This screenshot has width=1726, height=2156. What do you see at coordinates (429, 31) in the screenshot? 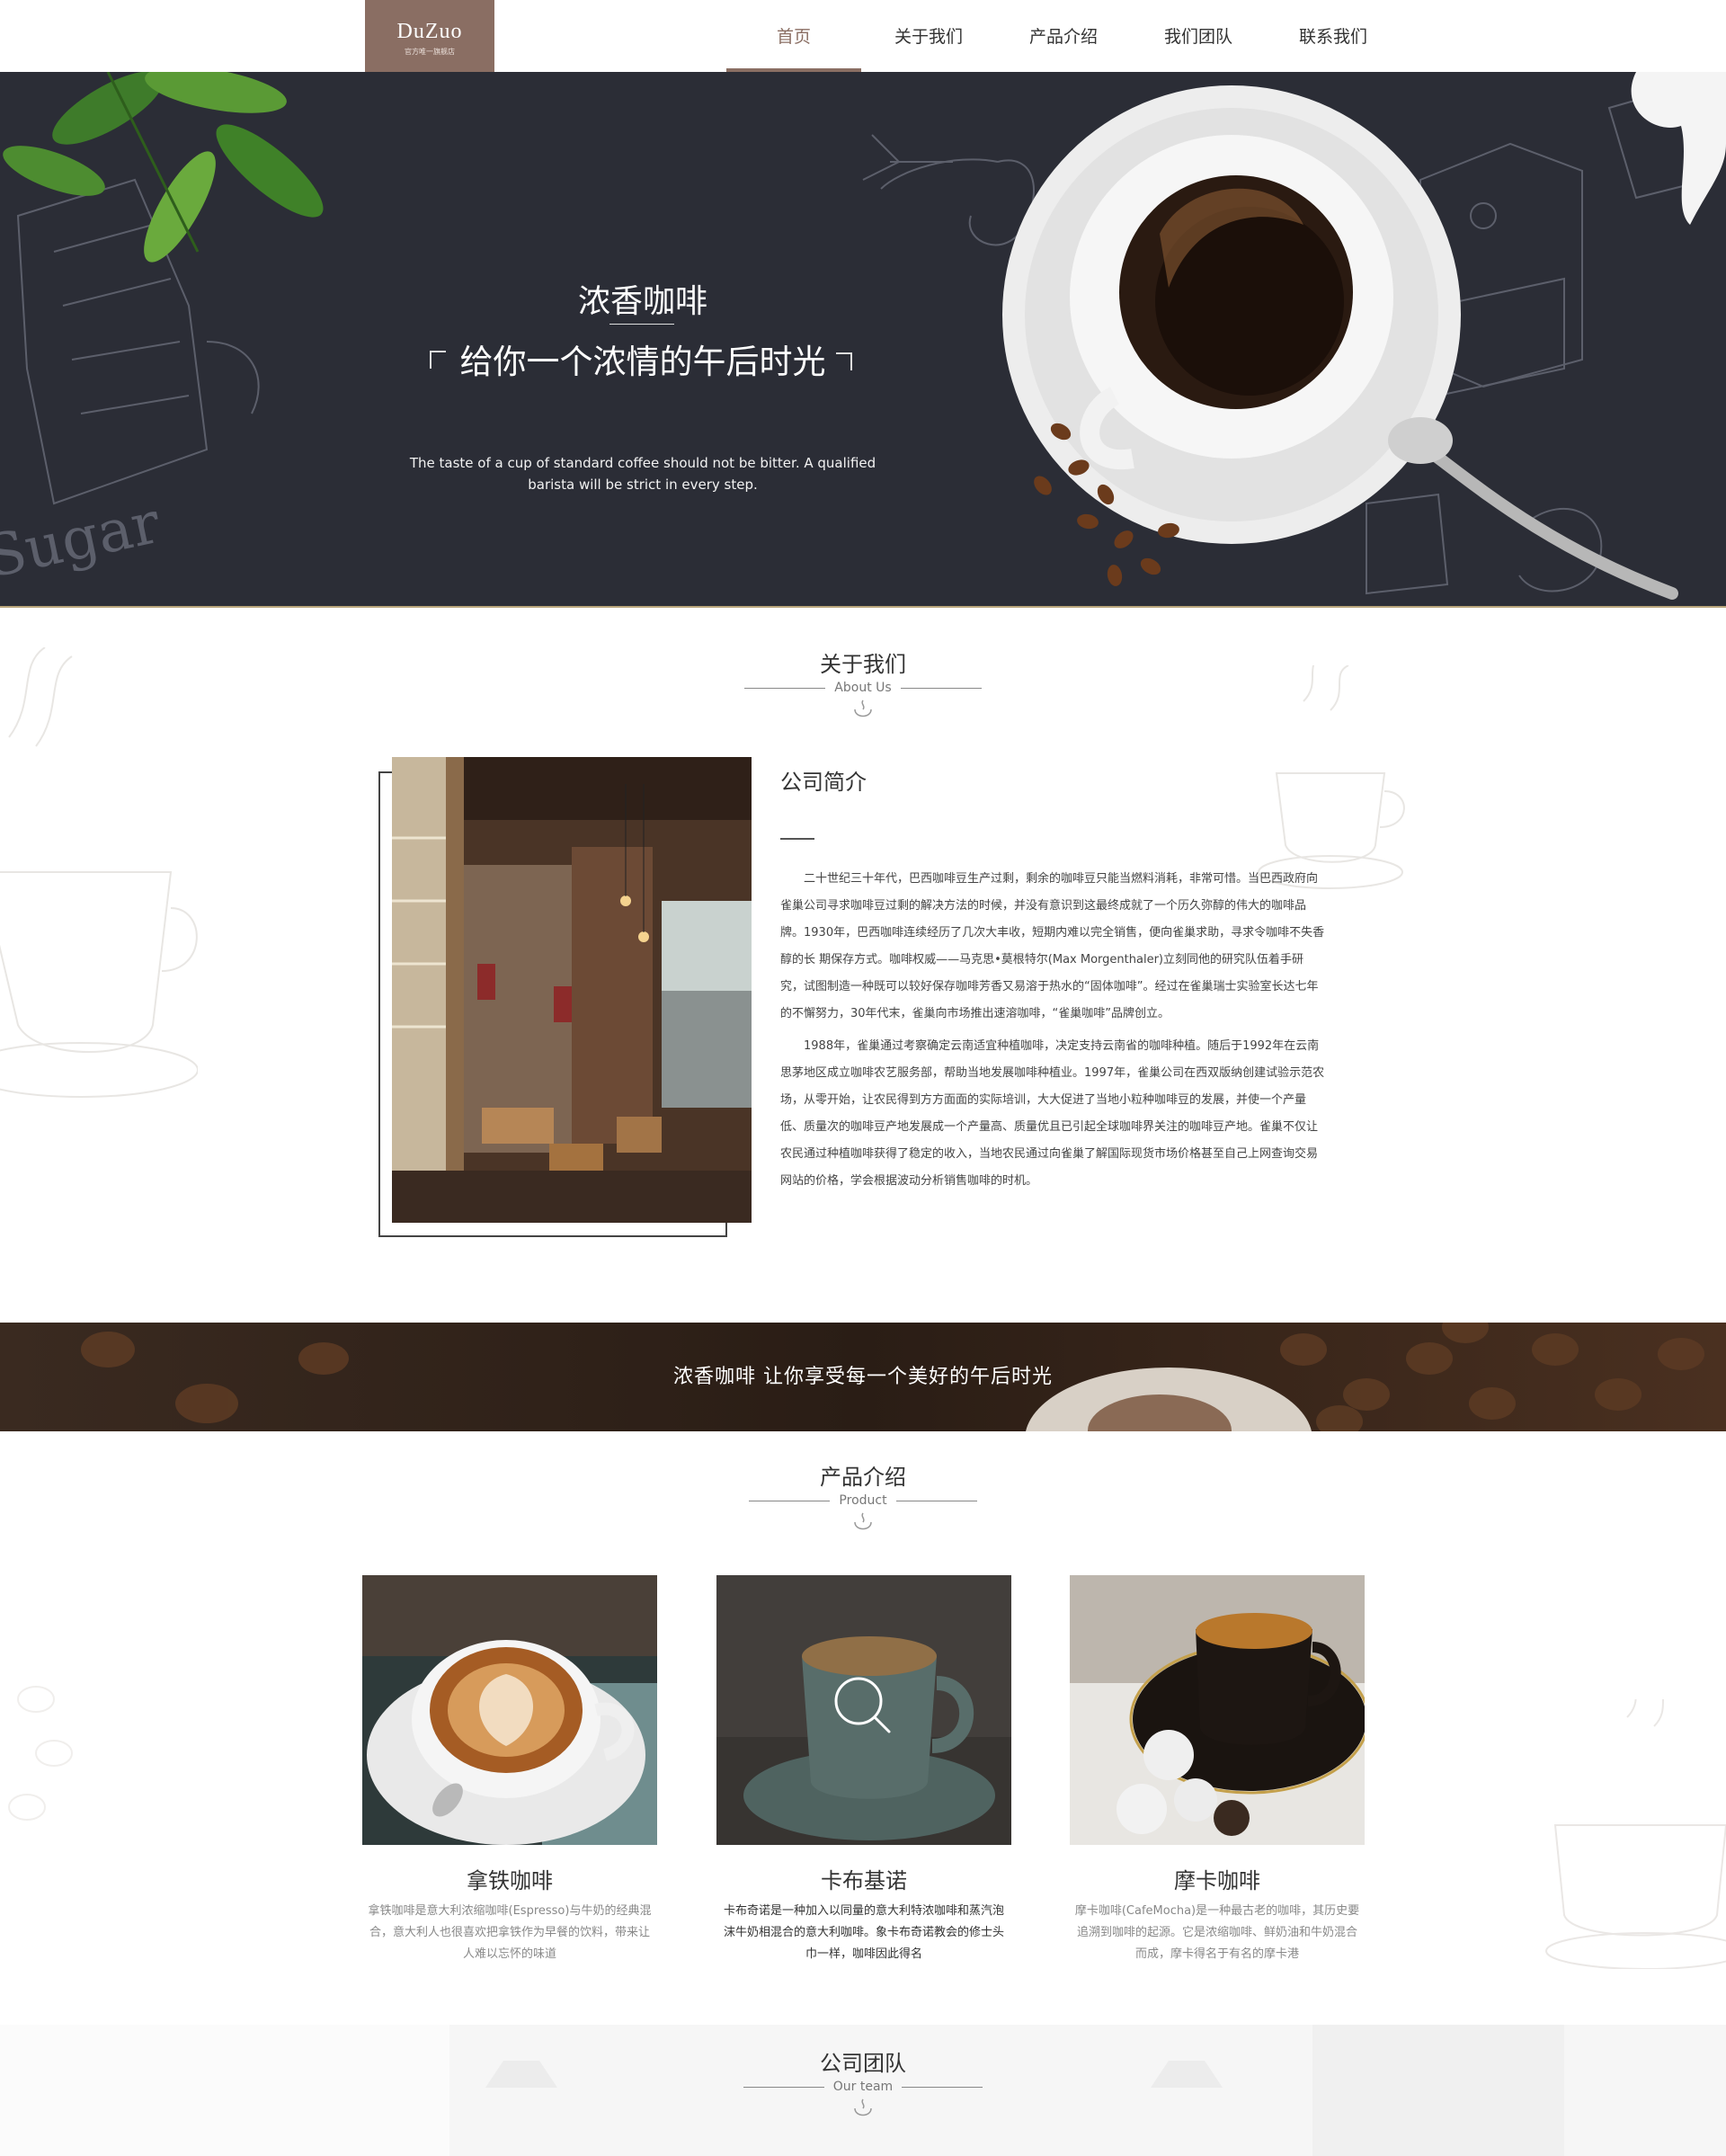
I see `logo-text: DuZuo` at bounding box center [429, 31].